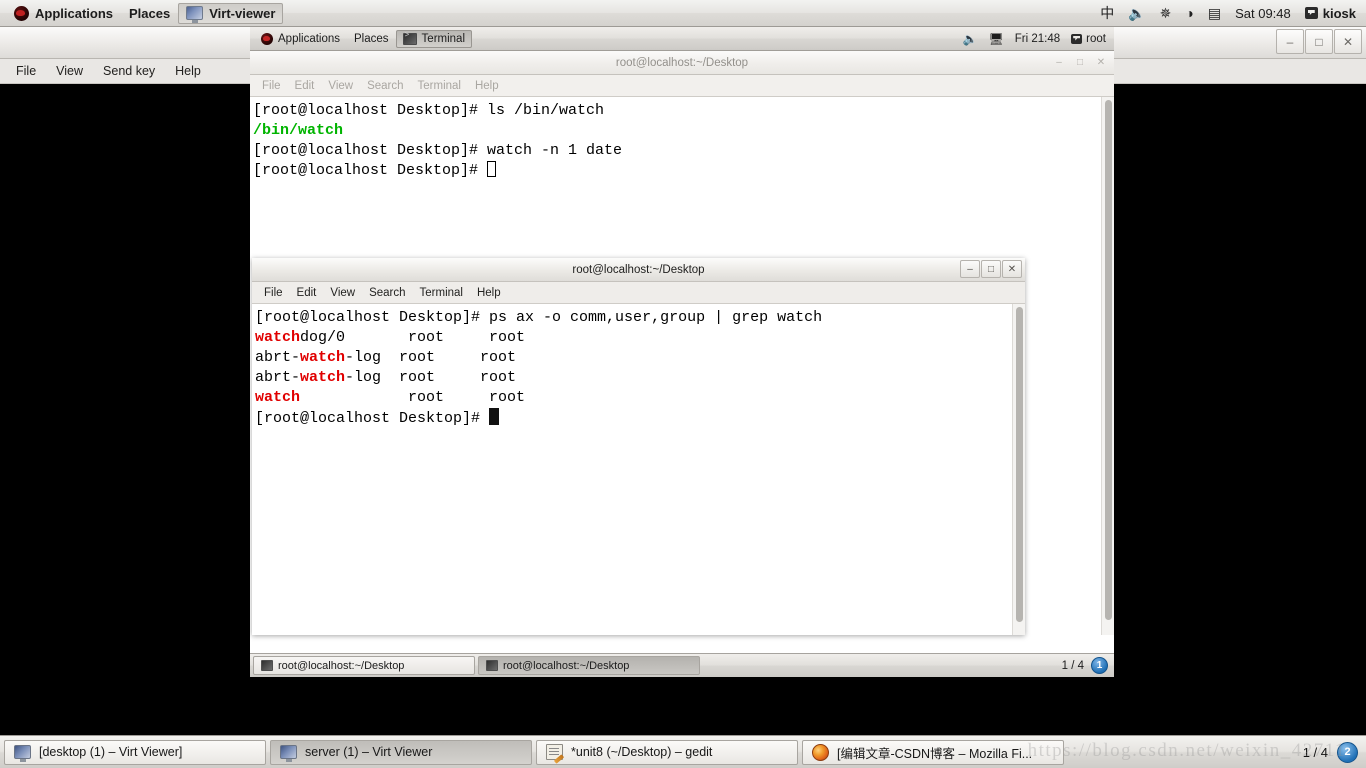 The width and height of the screenshot is (1366, 768). I want to click on guest-window-menu-terminal: Terminal, so click(434, 38).